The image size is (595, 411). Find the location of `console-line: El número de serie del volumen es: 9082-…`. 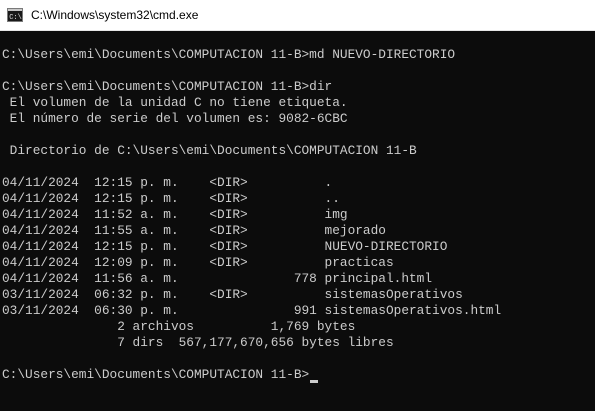

console-line: El número de serie del volumen es: 9082-… is located at coordinates (175, 118).